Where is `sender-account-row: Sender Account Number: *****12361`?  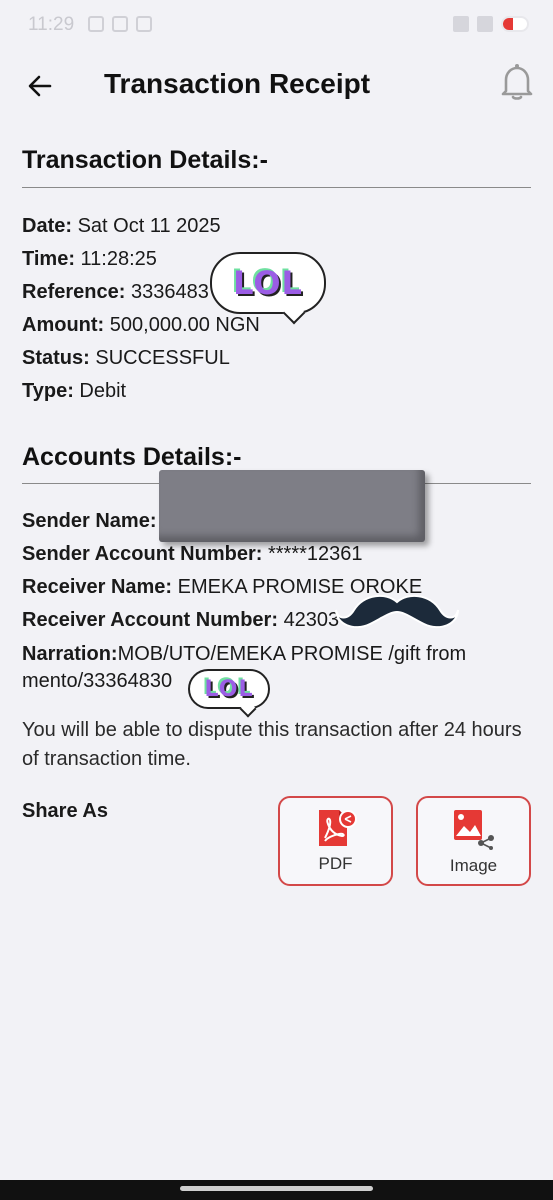
sender-account-row: Sender Account Number: *****12361 is located at coordinates (192, 554).